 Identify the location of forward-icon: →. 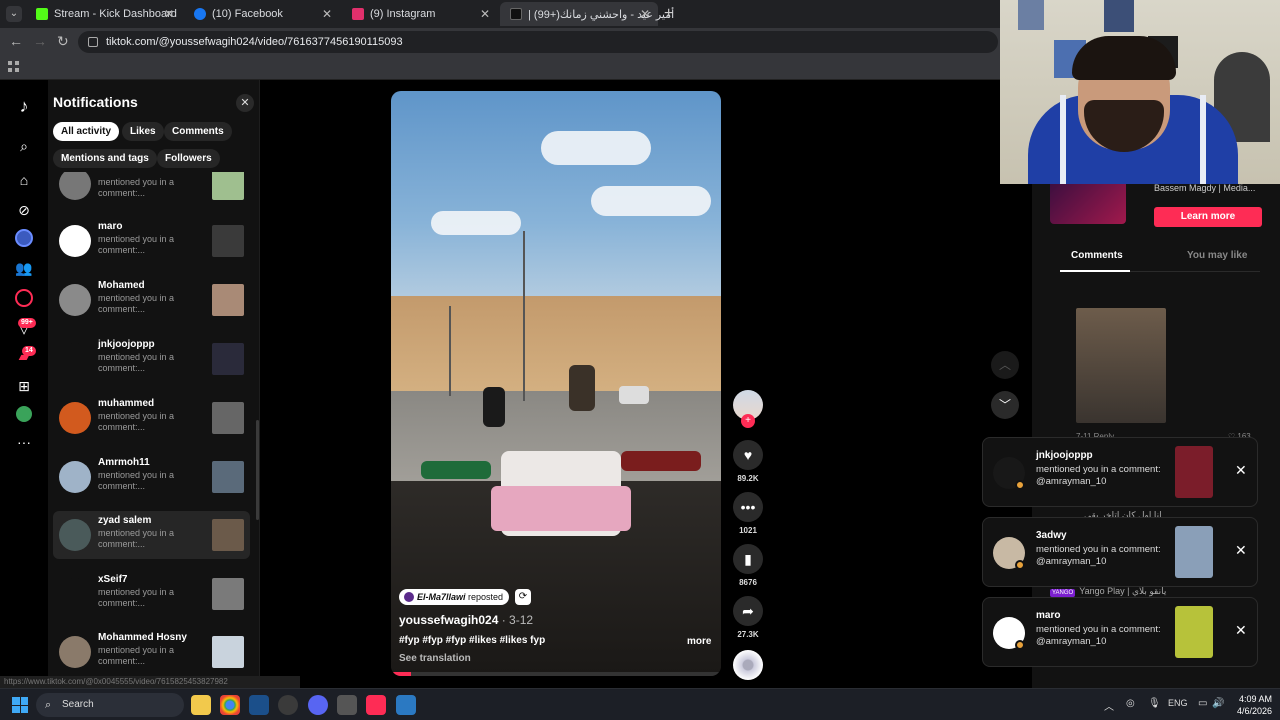
(40, 41).